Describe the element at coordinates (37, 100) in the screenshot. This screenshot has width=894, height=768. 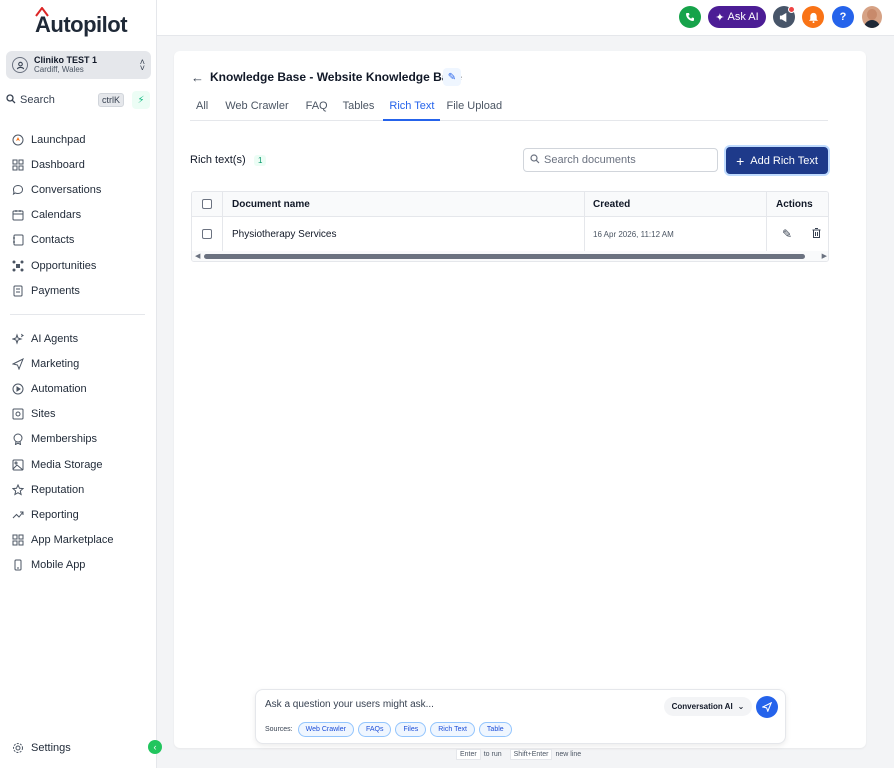
I see `search-label: Search` at that location.